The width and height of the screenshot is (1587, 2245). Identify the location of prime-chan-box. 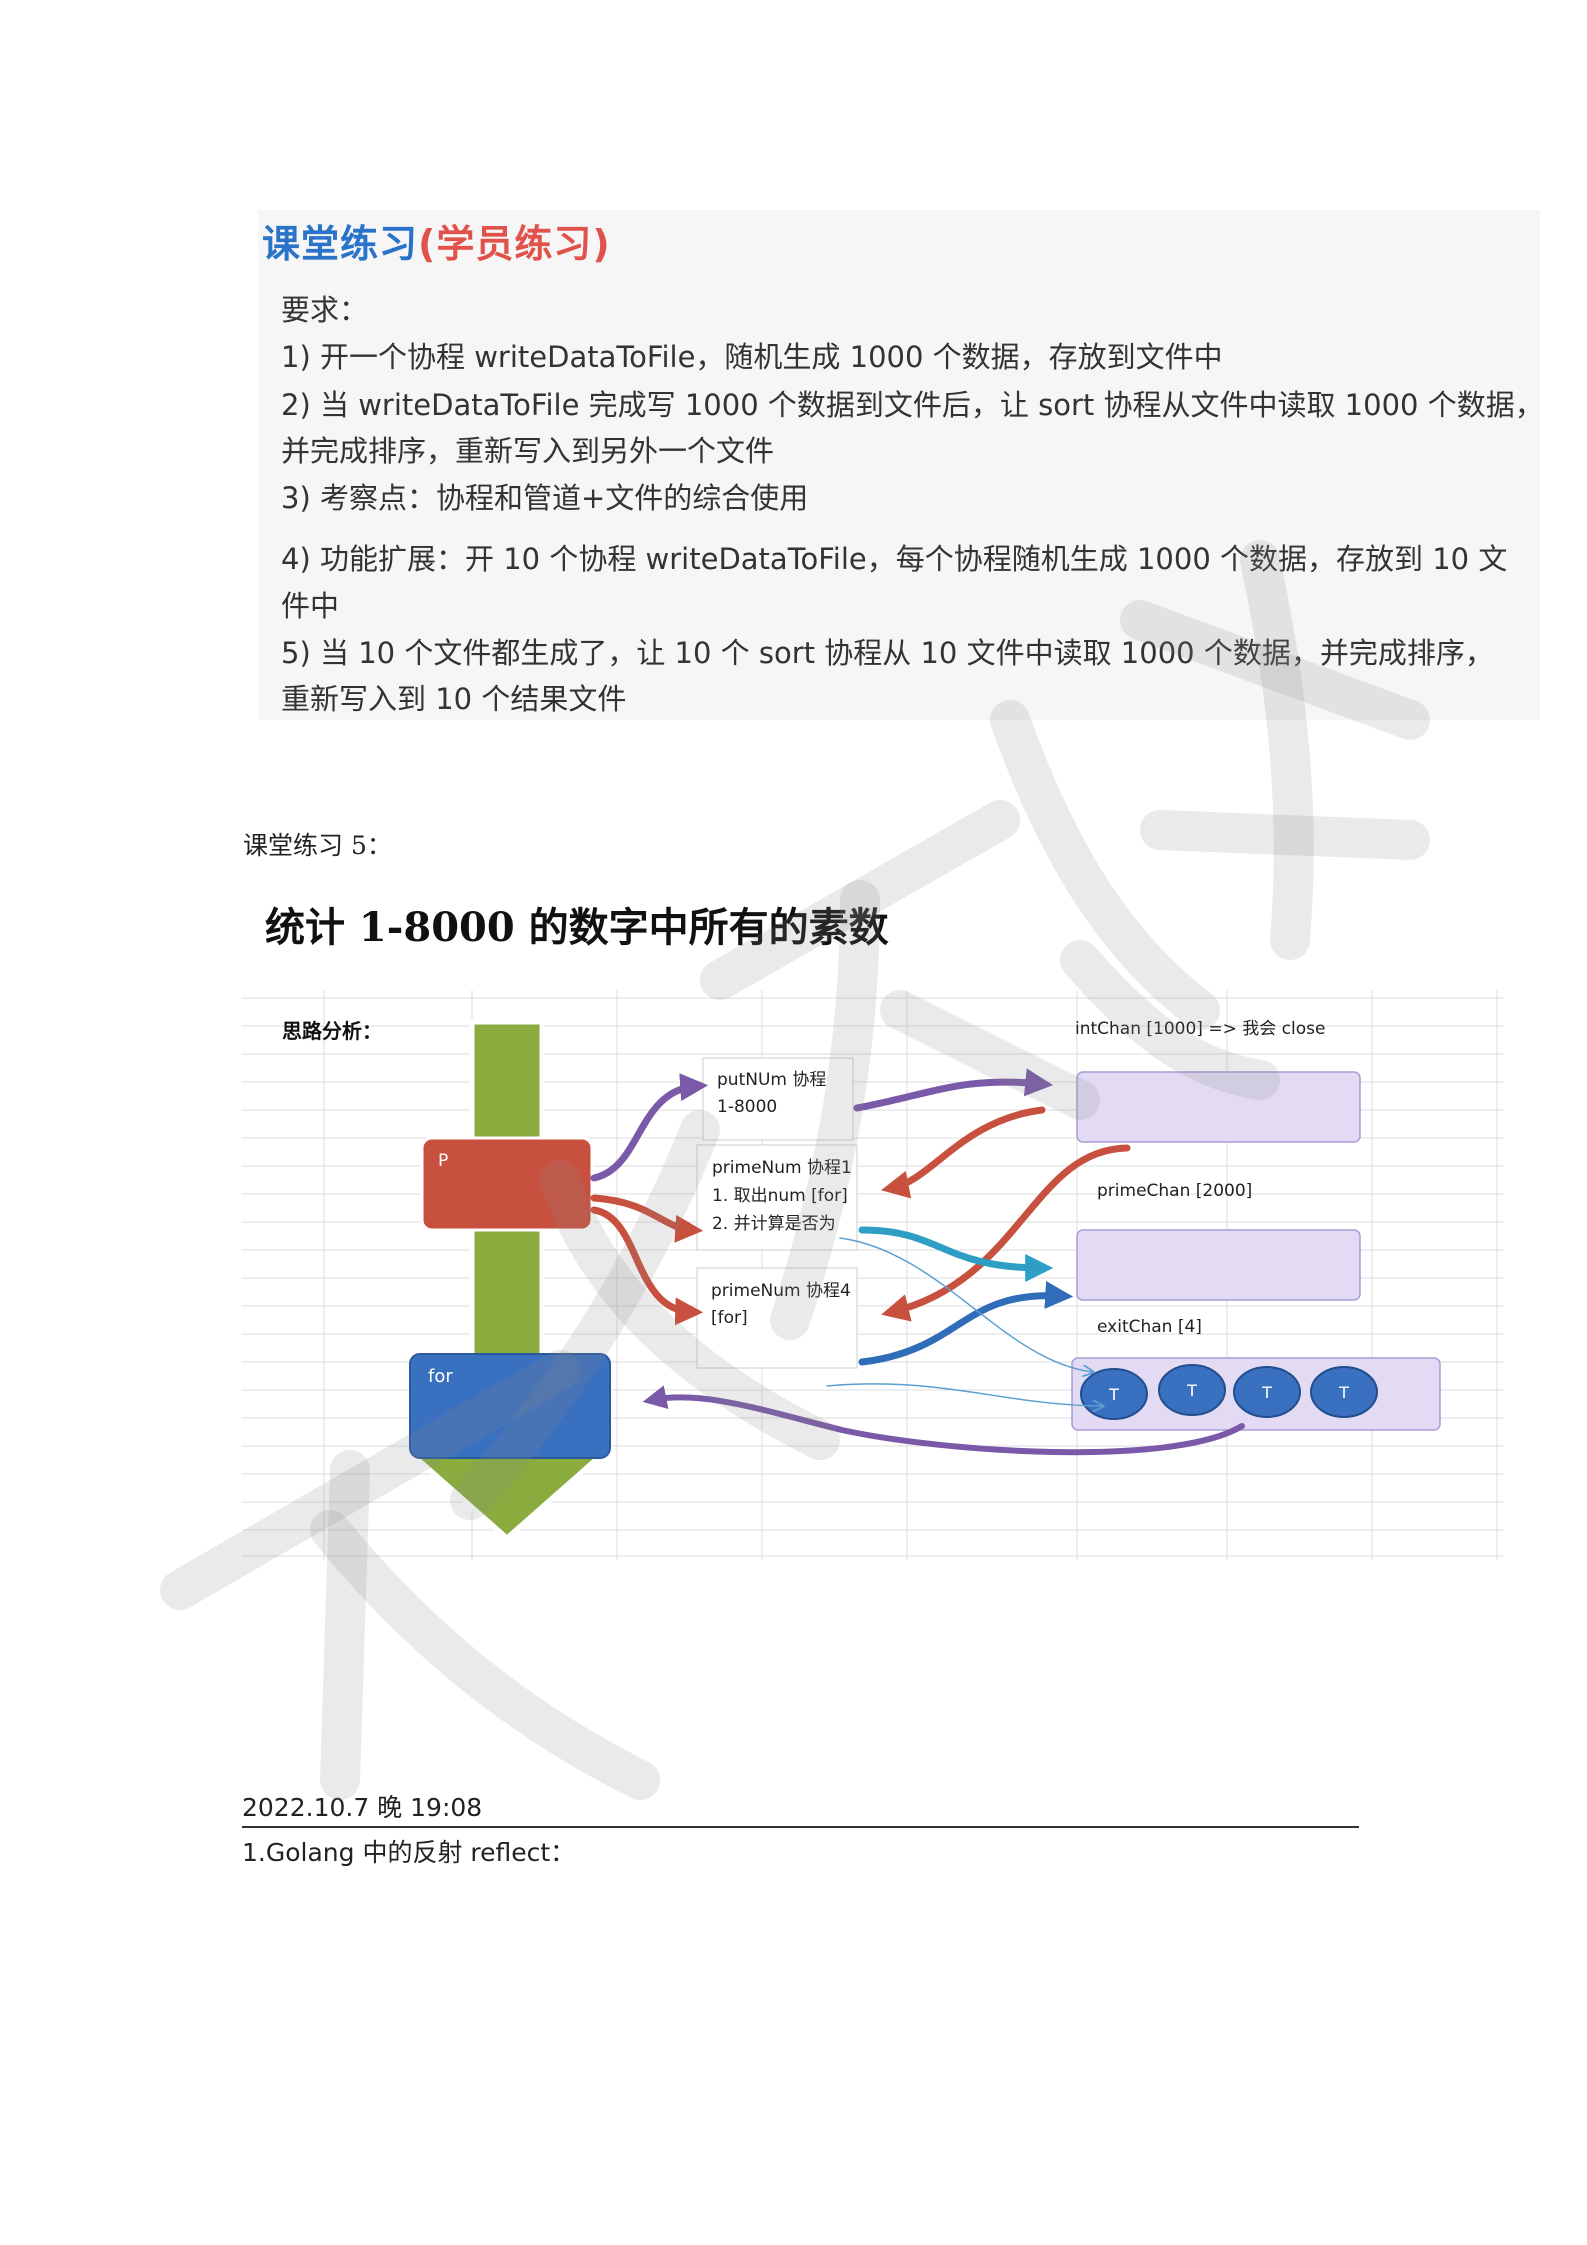
(1218, 1265).